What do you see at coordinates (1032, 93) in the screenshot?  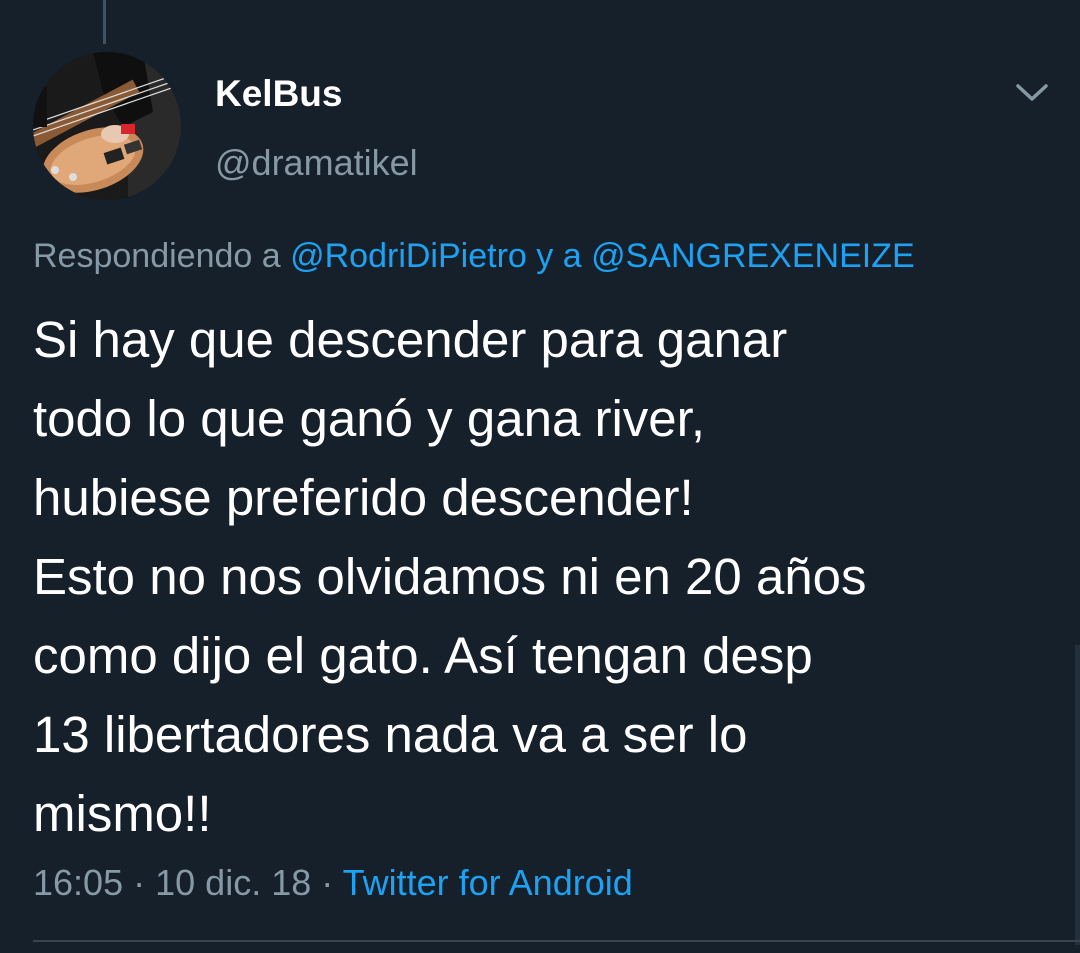 I see `chevron-down-icon` at bounding box center [1032, 93].